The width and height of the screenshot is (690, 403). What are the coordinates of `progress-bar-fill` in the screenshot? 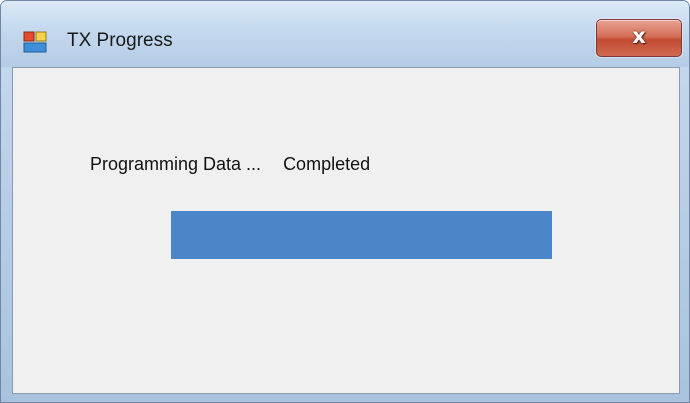 It's located at (361, 235).